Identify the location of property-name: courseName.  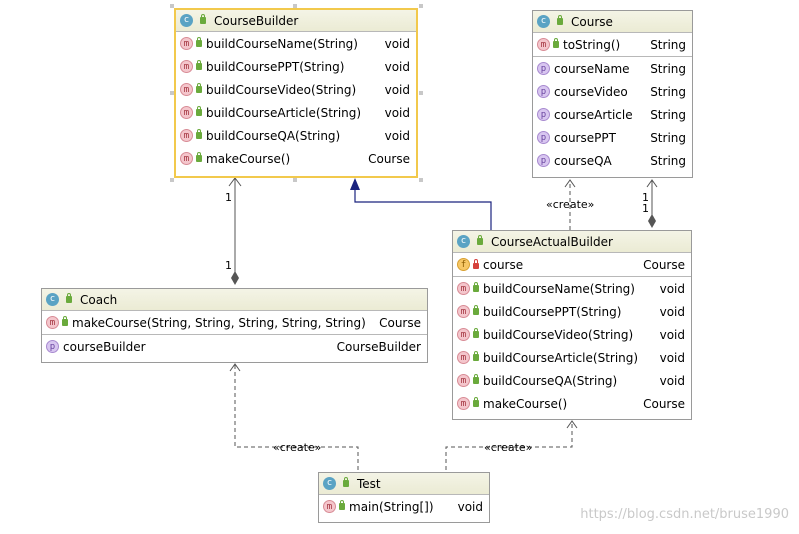
(592, 68).